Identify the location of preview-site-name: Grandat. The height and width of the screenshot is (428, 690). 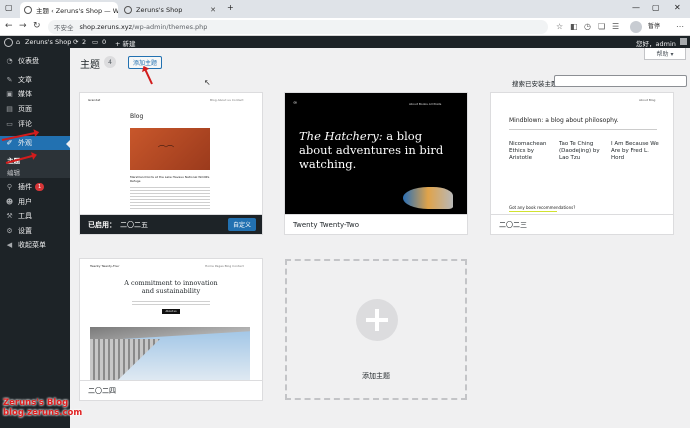
(94, 100).